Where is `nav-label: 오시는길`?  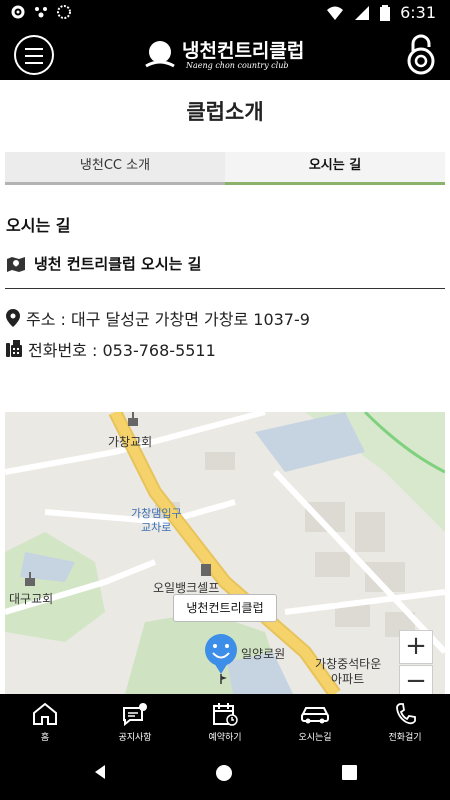
nav-label: 오시는길 is located at coordinates (315, 738).